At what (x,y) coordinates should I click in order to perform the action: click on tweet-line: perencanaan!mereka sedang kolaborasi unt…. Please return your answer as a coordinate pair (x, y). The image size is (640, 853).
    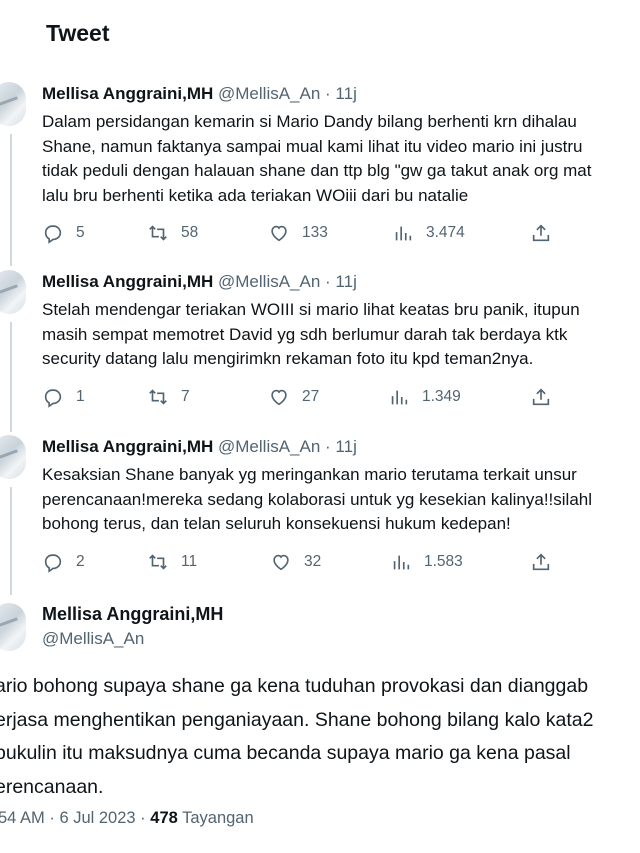
    Looking at the image, I should click on (317, 499).